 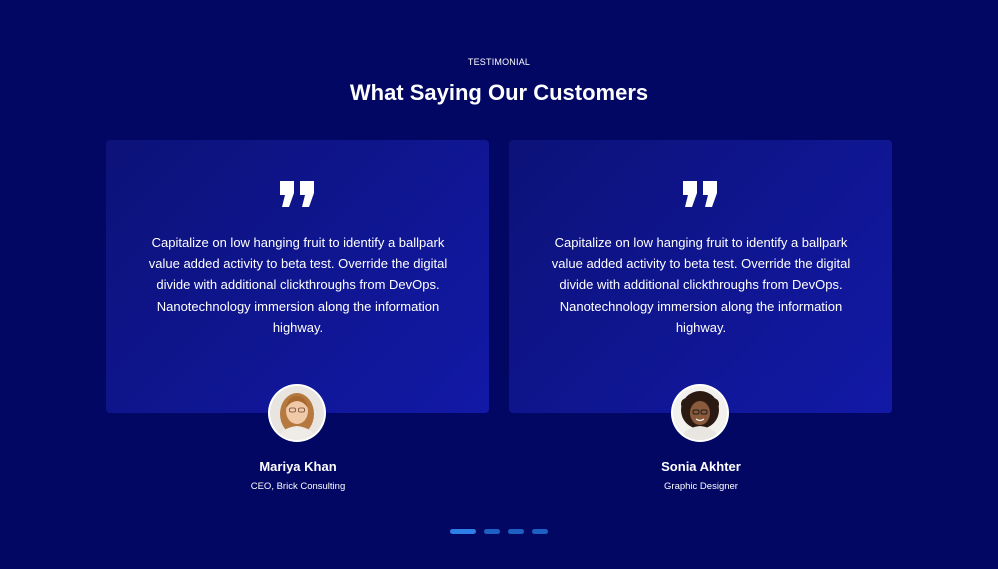 What do you see at coordinates (298, 486) in the screenshot?
I see `testimonial-author-role: CEO, Brick Consulting` at bounding box center [298, 486].